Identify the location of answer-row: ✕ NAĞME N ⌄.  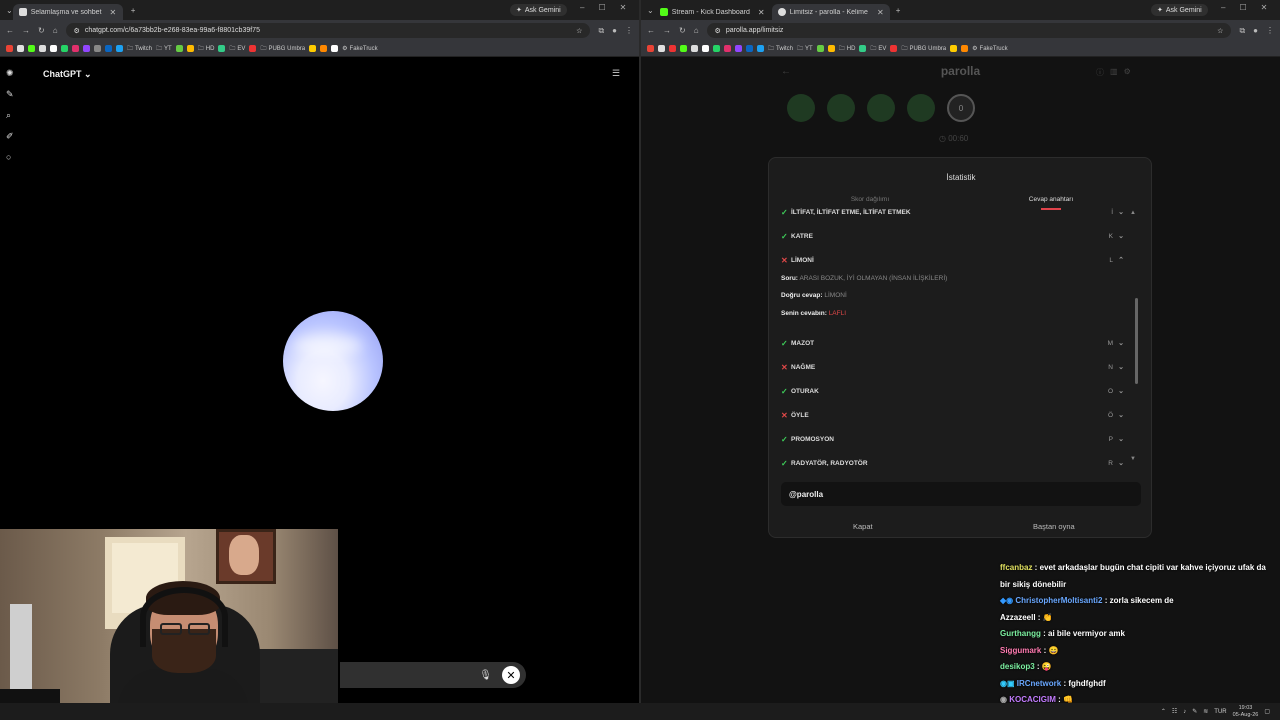
(955, 367).